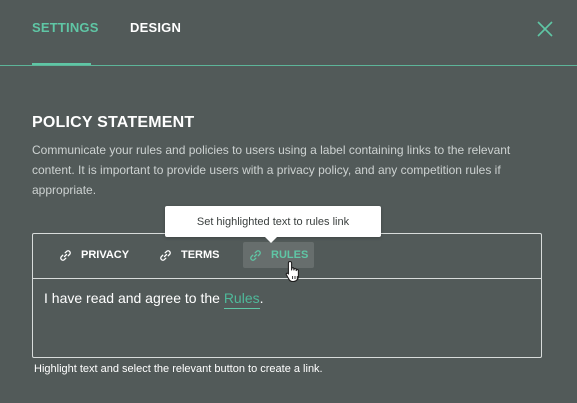 The image size is (577, 403). Describe the element at coordinates (155, 27) in the screenshot. I see `tab-design: DESIGN` at that location.